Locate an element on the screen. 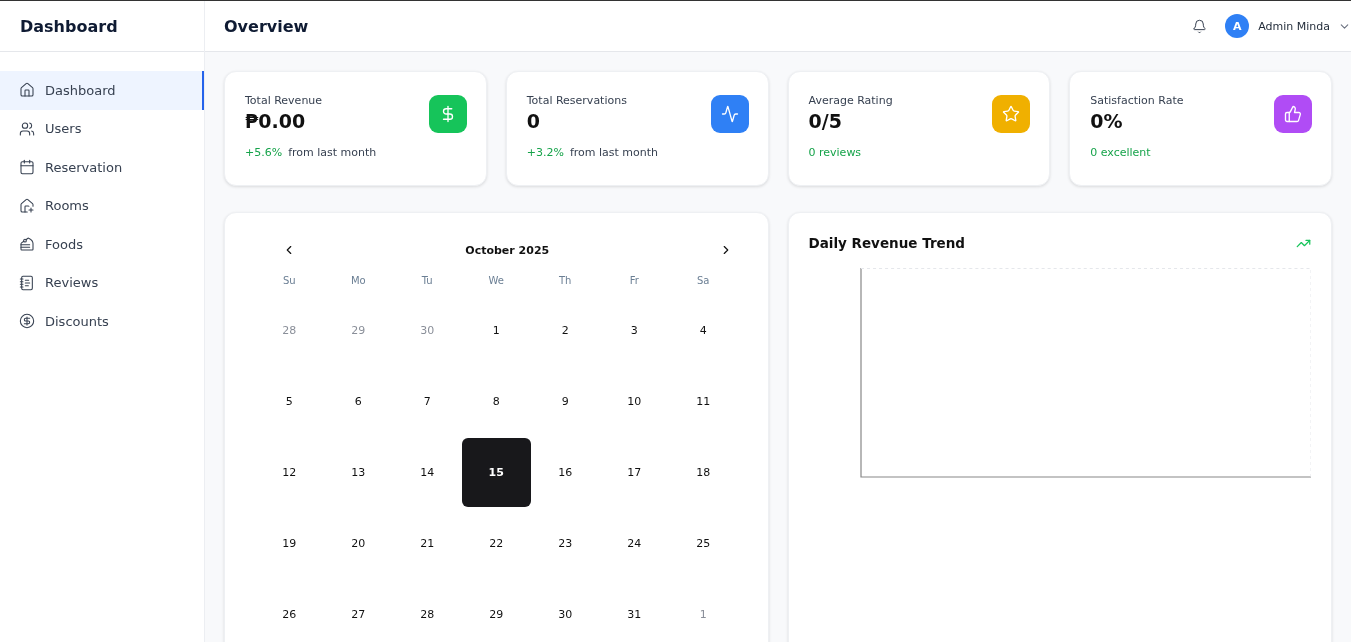 This screenshot has height=642, width=1351. calendar-day: 3 is located at coordinates (634, 330).